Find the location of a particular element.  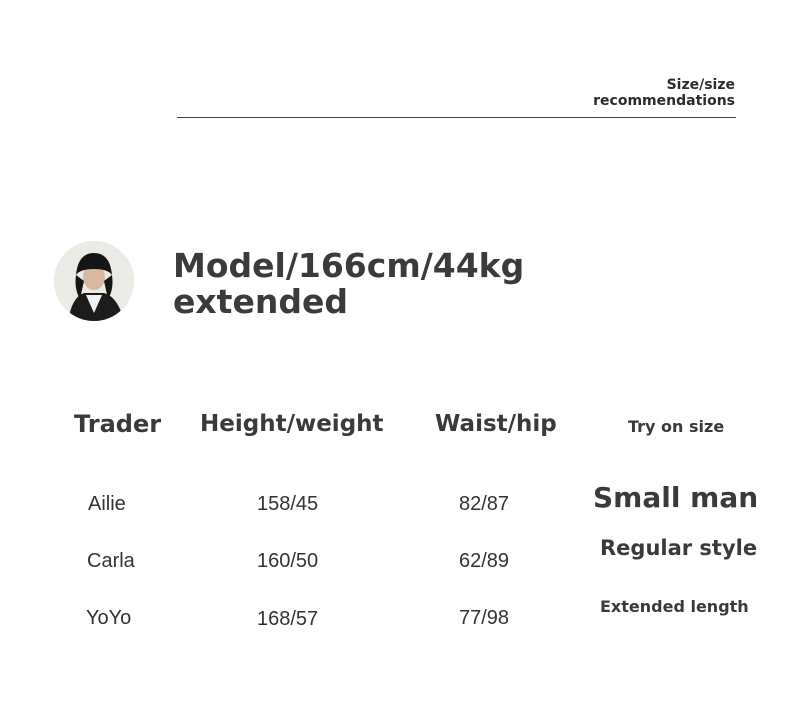

row-height-weight: 168/57 is located at coordinates (288, 619).